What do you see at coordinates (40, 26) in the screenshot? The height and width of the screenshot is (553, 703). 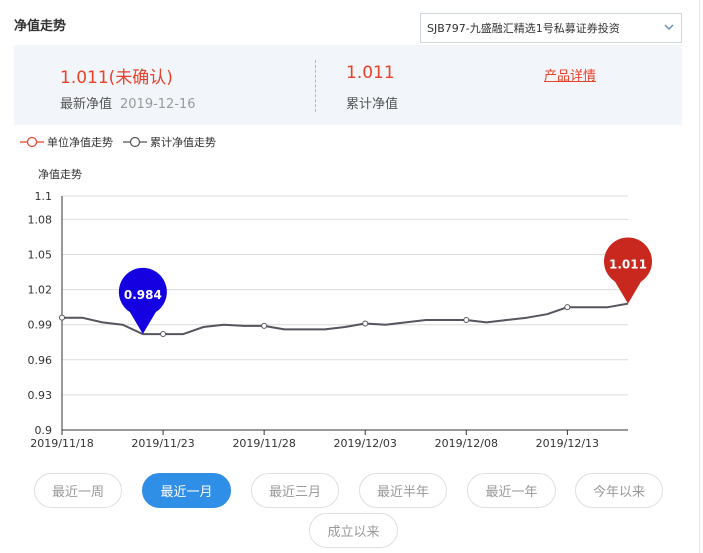 I see `page-title: 净值走势` at bounding box center [40, 26].